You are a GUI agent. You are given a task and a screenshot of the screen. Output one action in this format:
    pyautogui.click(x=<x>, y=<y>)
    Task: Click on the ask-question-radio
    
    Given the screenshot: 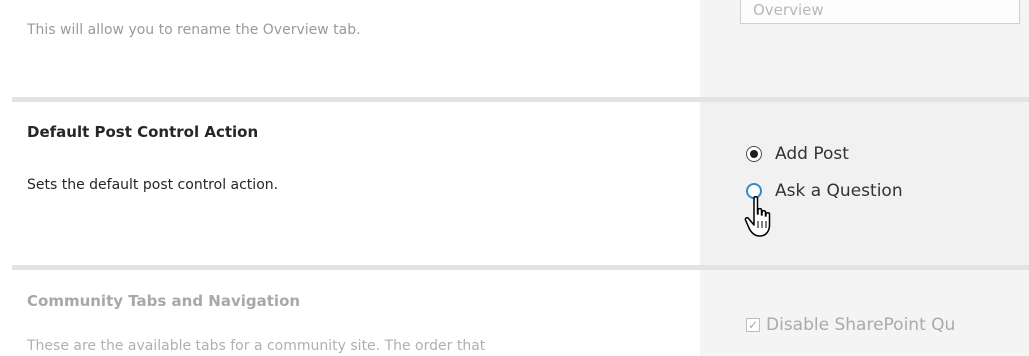 What is the action you would take?
    pyautogui.click(x=754, y=191)
    